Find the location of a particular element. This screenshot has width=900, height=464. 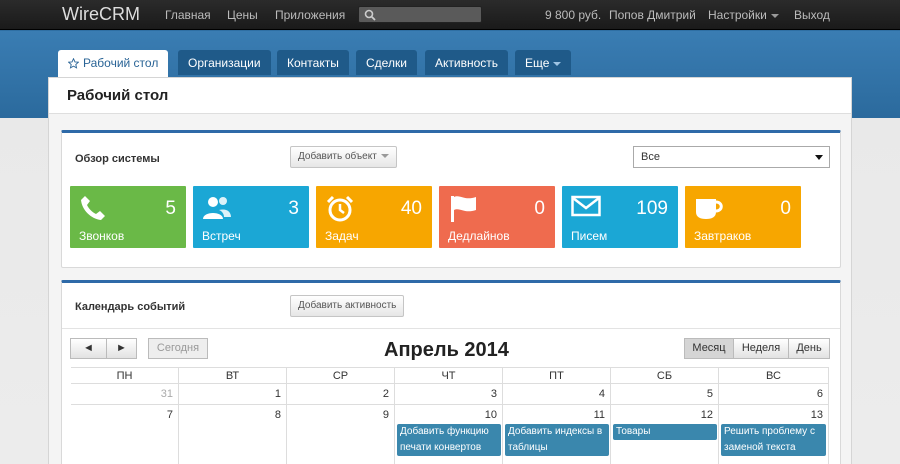

star-icon is located at coordinates (73, 63).